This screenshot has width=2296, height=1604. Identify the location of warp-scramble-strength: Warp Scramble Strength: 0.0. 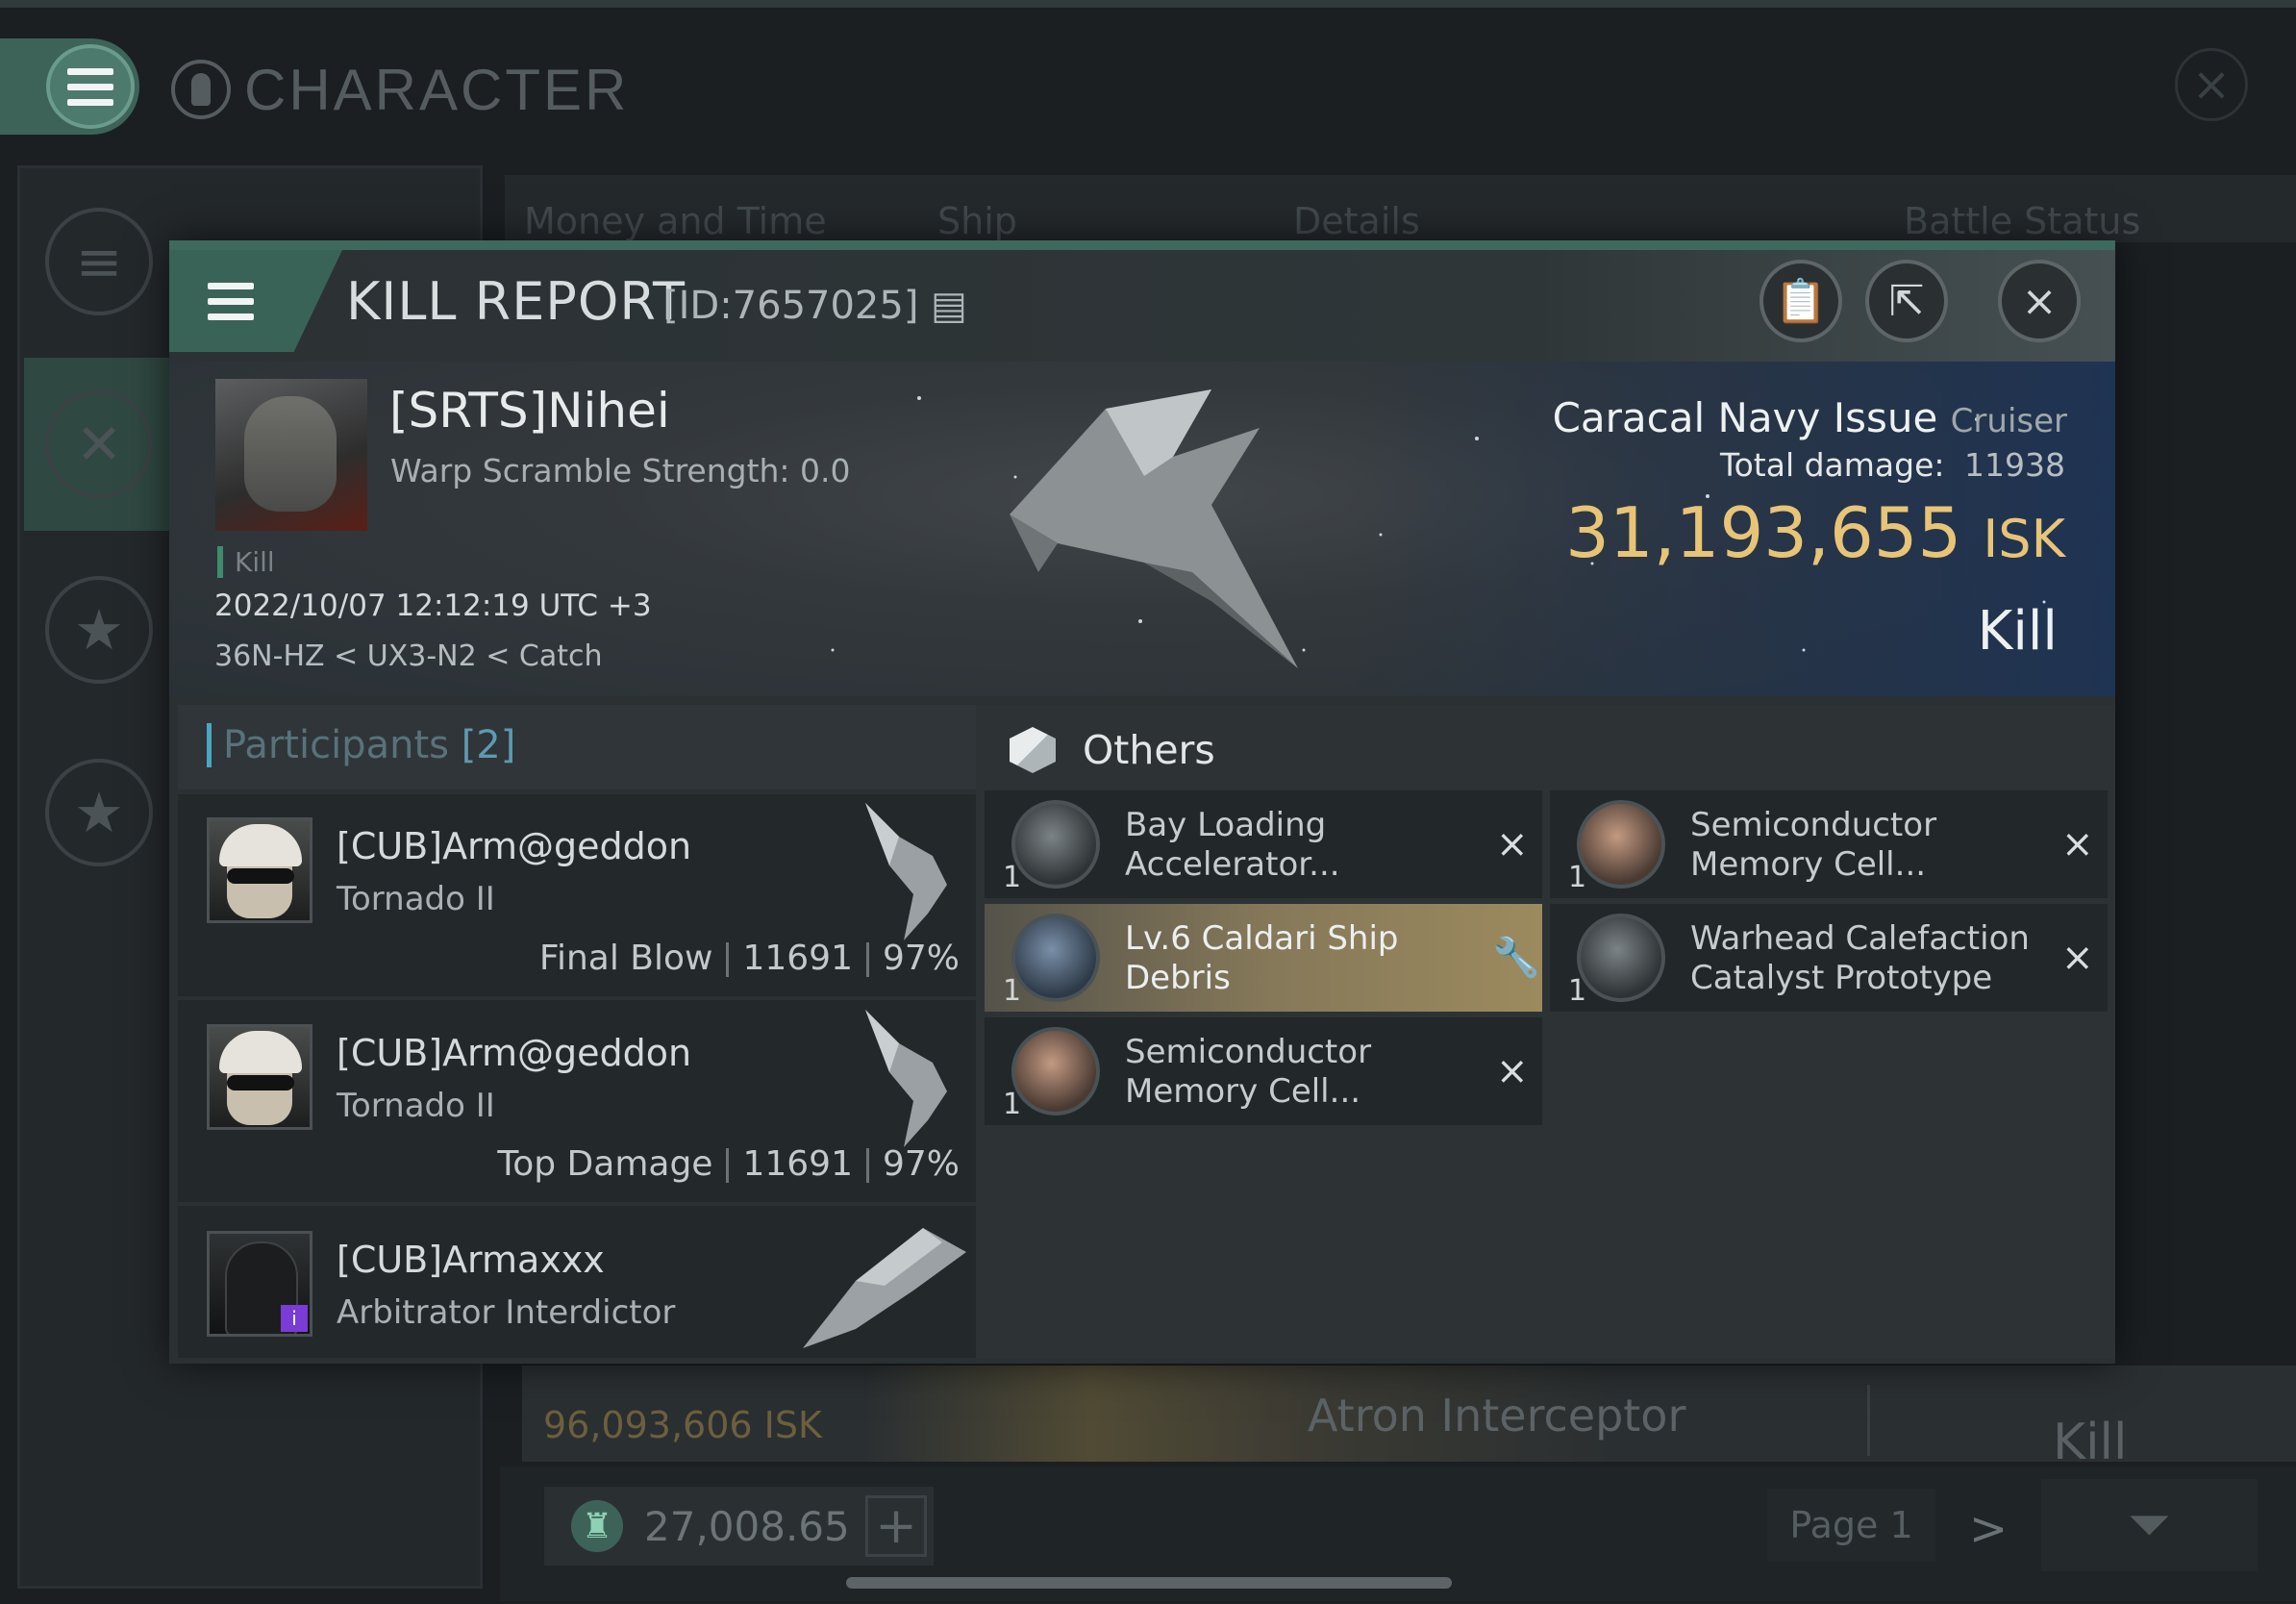
(620, 470).